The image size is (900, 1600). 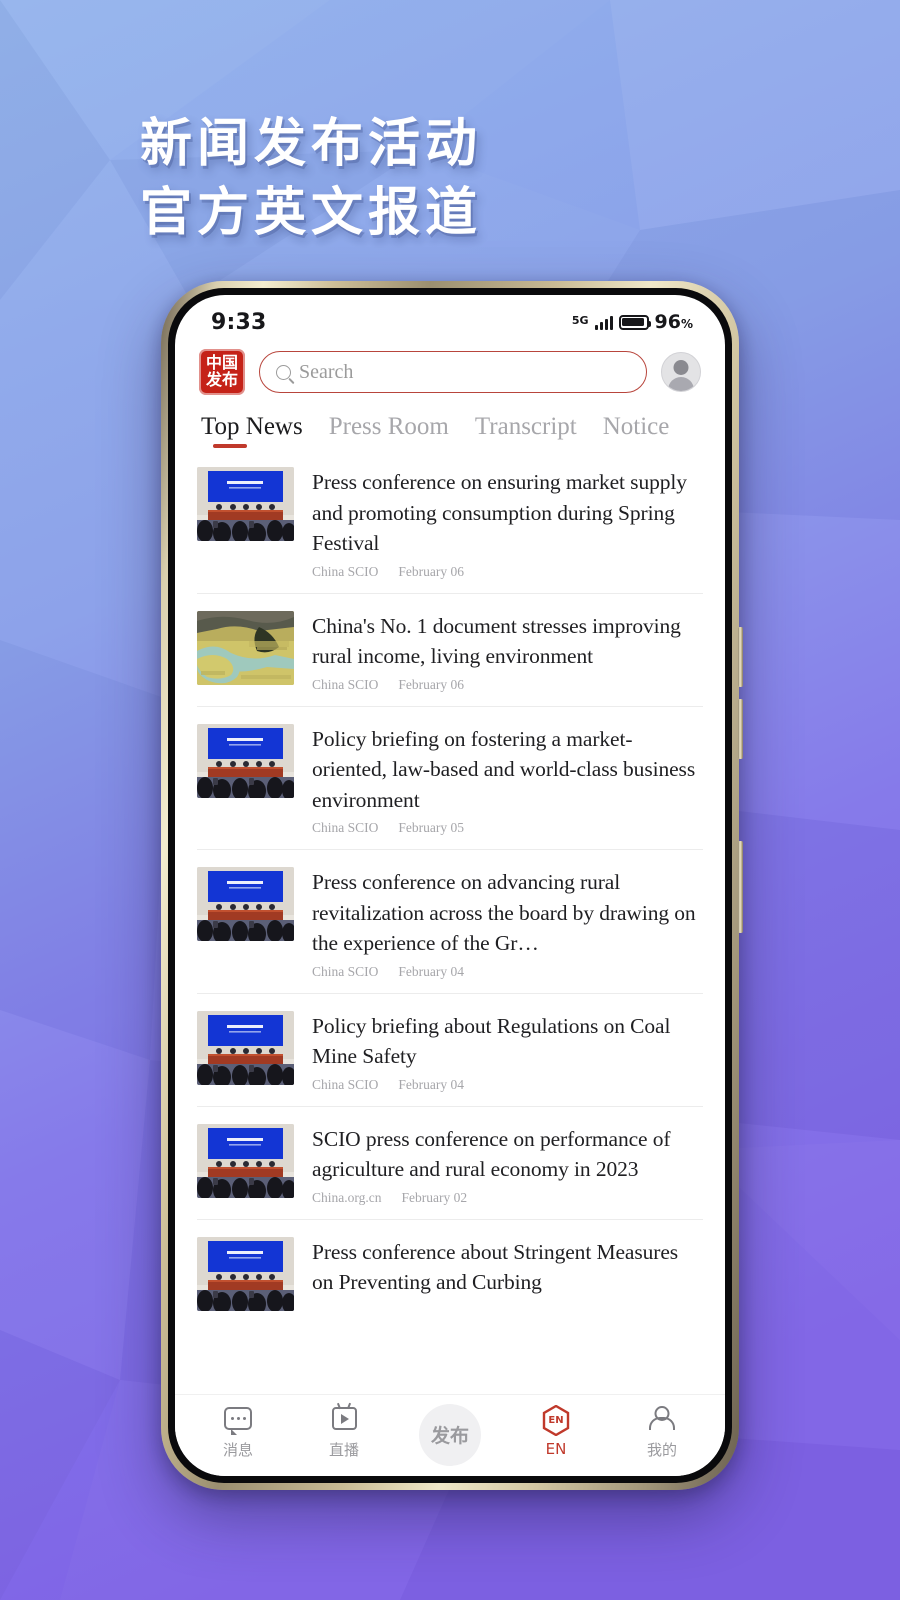 What do you see at coordinates (311, 144) in the screenshot?
I see `headline-line-1: 新闻发布活动` at bounding box center [311, 144].